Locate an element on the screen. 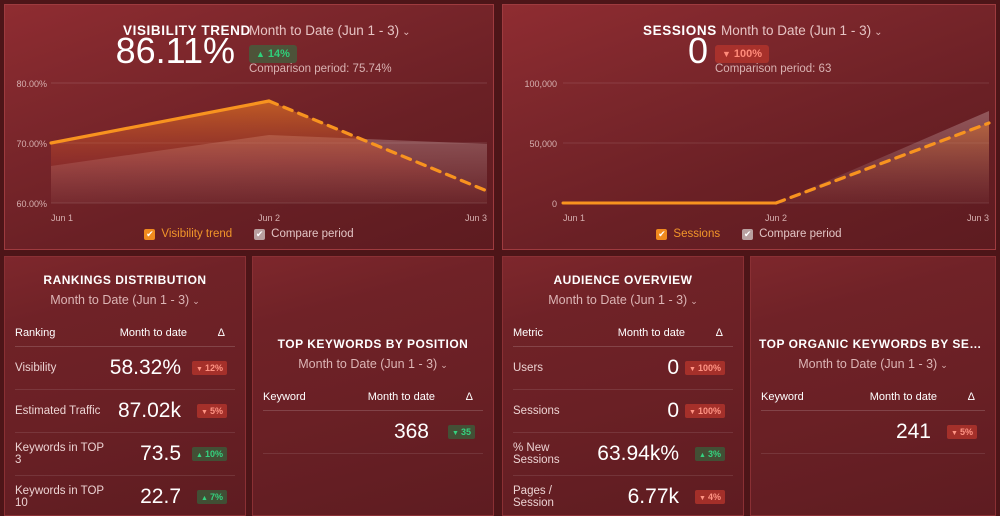  top-keywords-date-range-label: Month to Date (Jun 1 - 3) is located at coordinates (368, 364).